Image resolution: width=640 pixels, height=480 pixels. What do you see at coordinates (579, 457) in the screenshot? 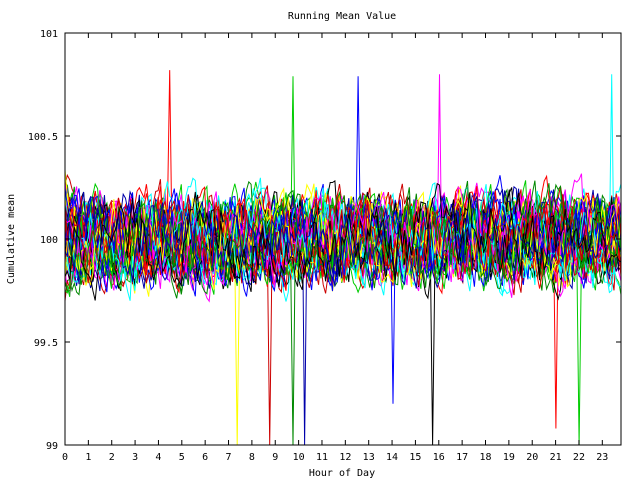
I see `x-tick-label: 22` at bounding box center [579, 457].